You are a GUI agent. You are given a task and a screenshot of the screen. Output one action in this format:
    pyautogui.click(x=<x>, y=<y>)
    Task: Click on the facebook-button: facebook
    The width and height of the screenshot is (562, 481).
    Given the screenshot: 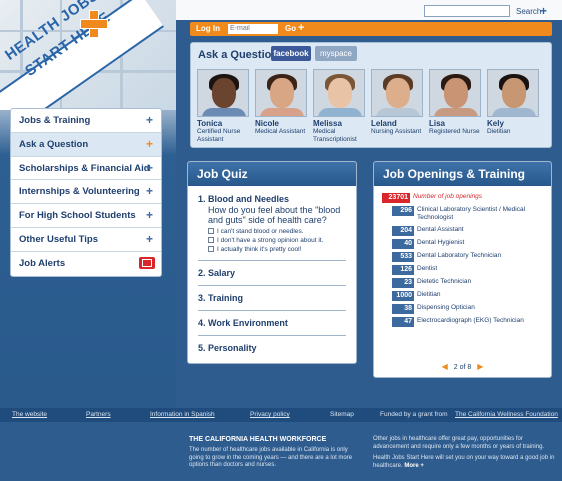 What is the action you would take?
    pyautogui.click(x=291, y=53)
    